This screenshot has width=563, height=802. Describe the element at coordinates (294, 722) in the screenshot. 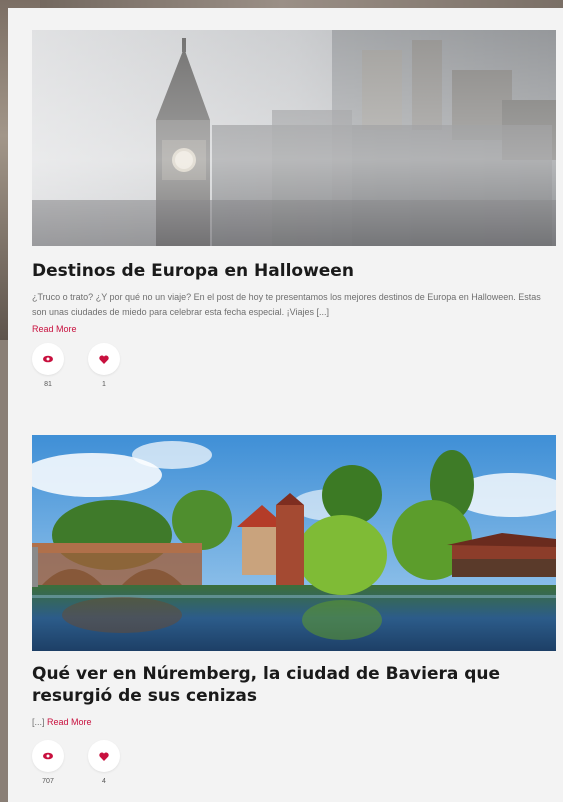

I see `post-excerpt: [...] Read More` at that location.